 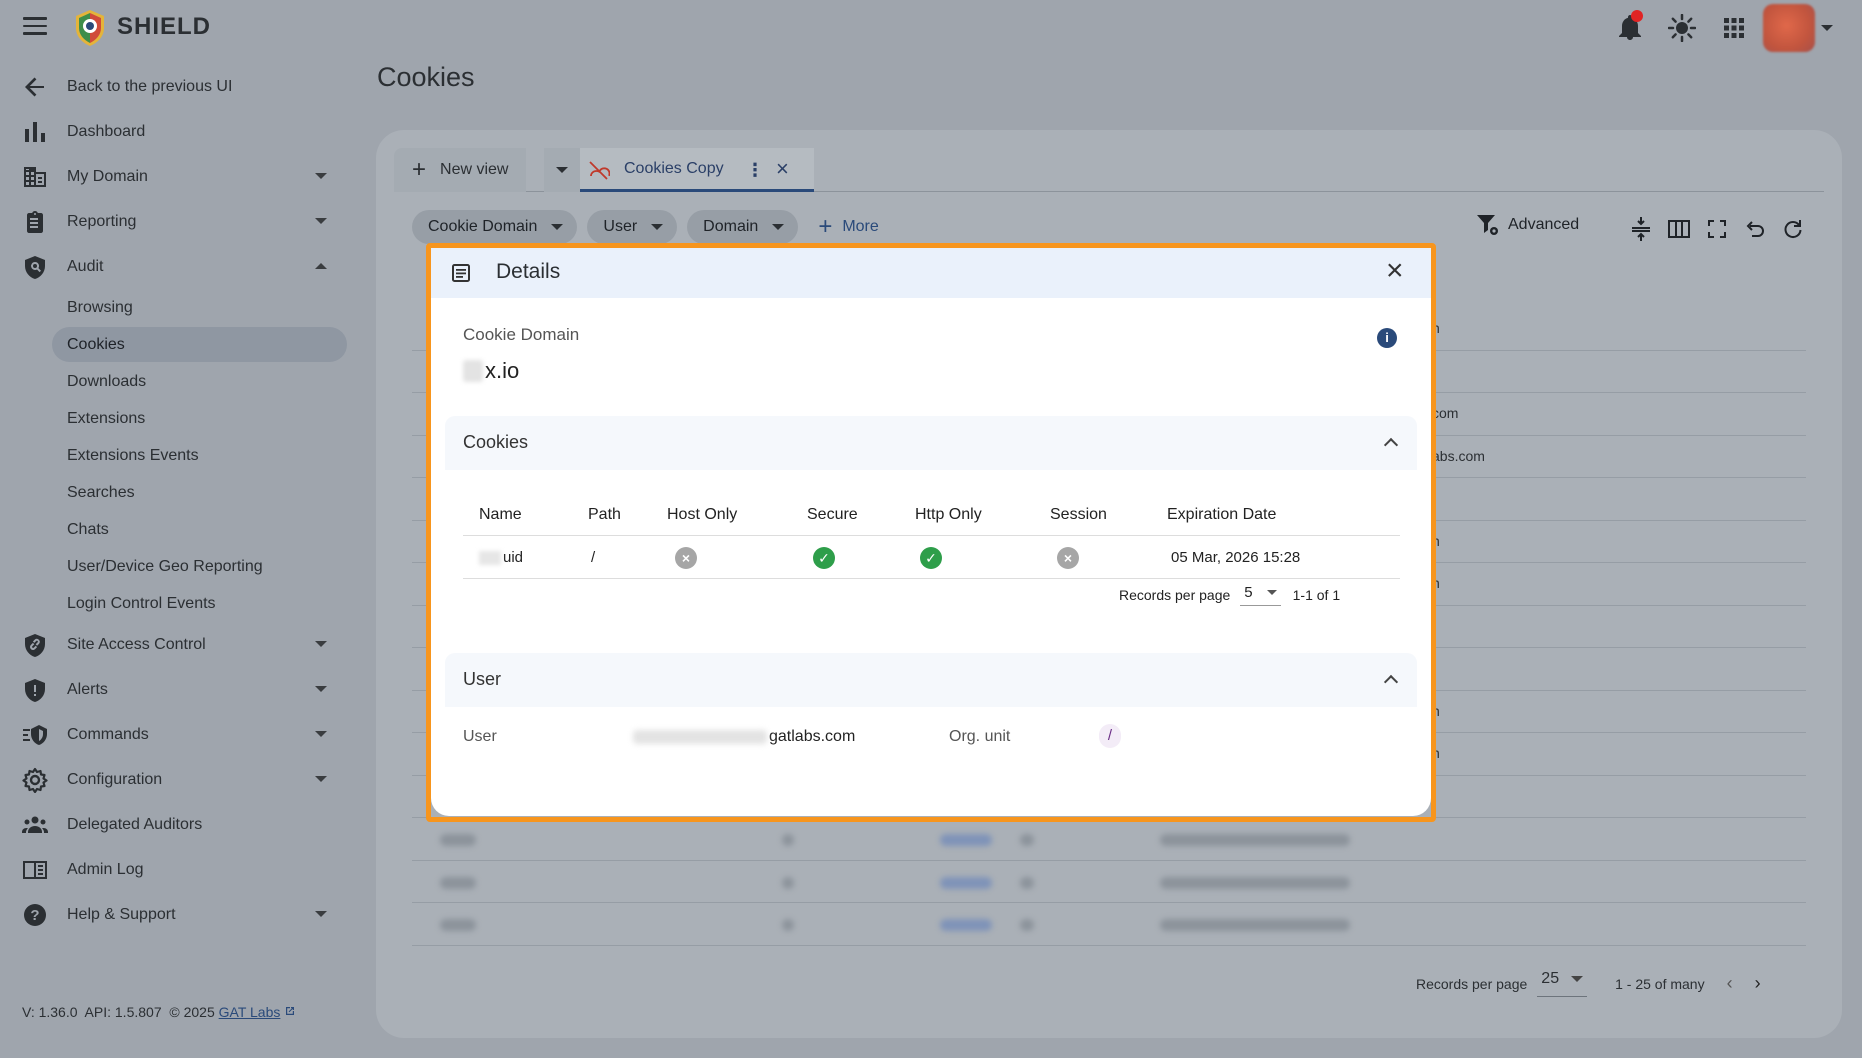 What do you see at coordinates (180, 455) in the screenshot?
I see `sidebar-subitem-extensions-events: Extensions Events` at bounding box center [180, 455].